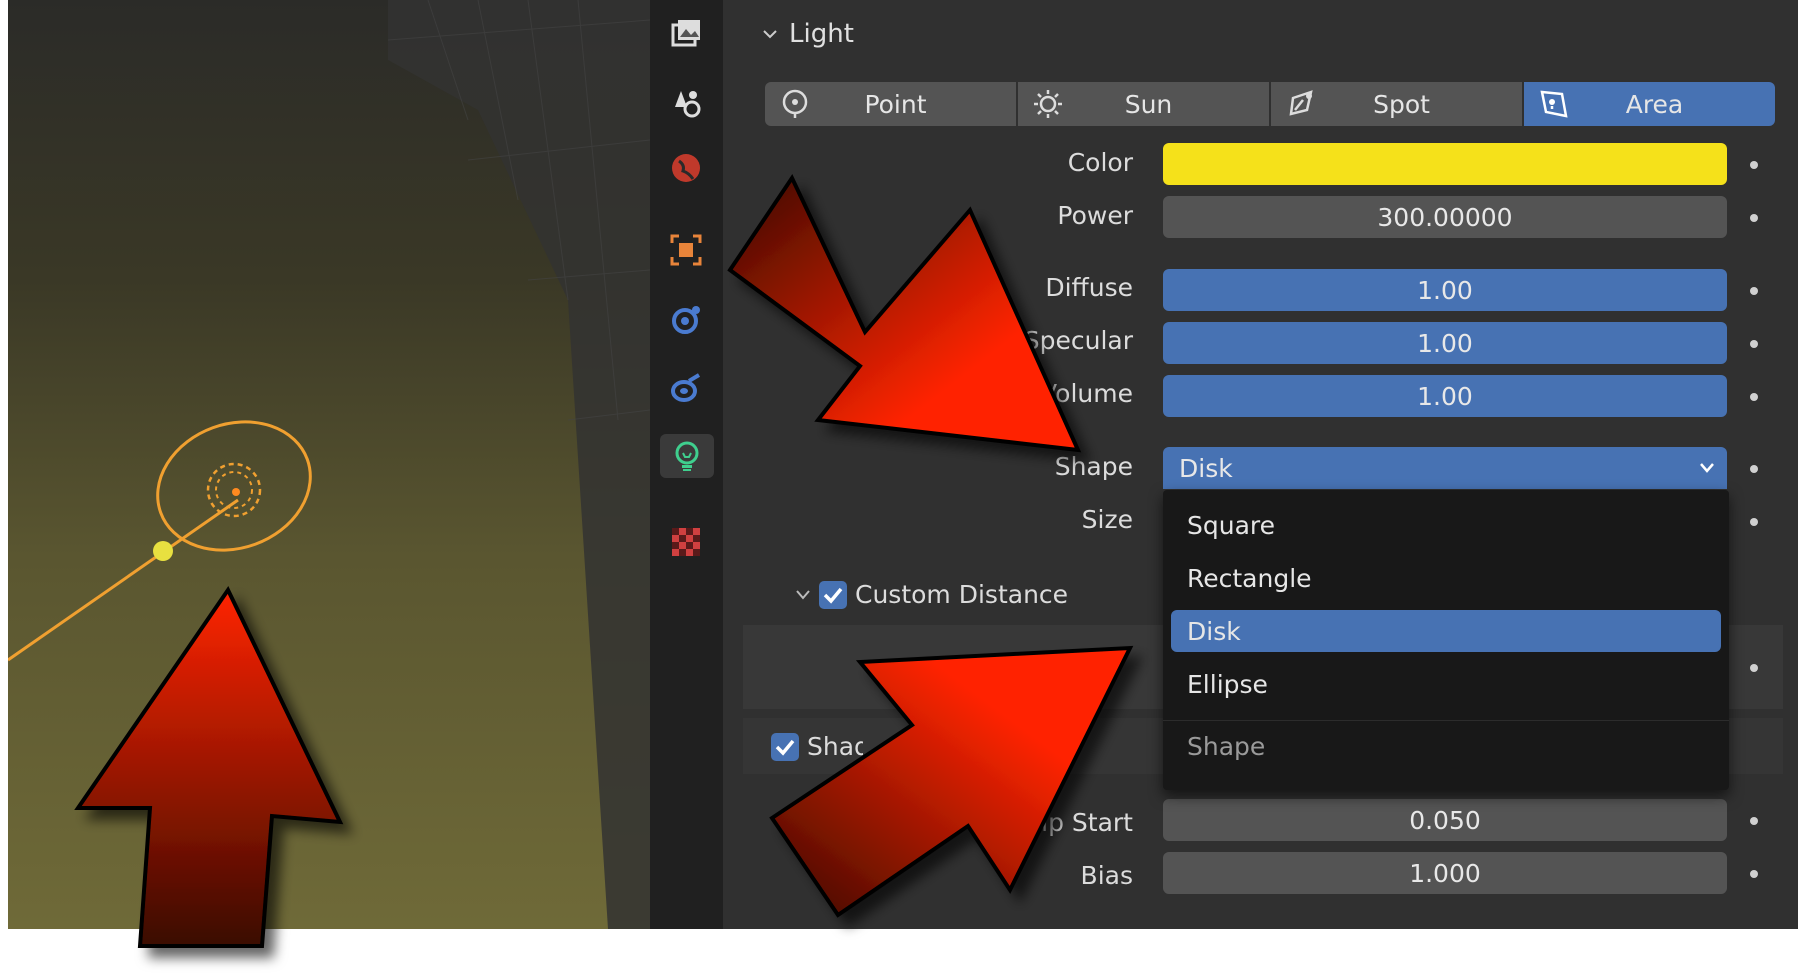  What do you see at coordinates (209, 767) in the screenshot?
I see `red-arrow-up` at bounding box center [209, 767].